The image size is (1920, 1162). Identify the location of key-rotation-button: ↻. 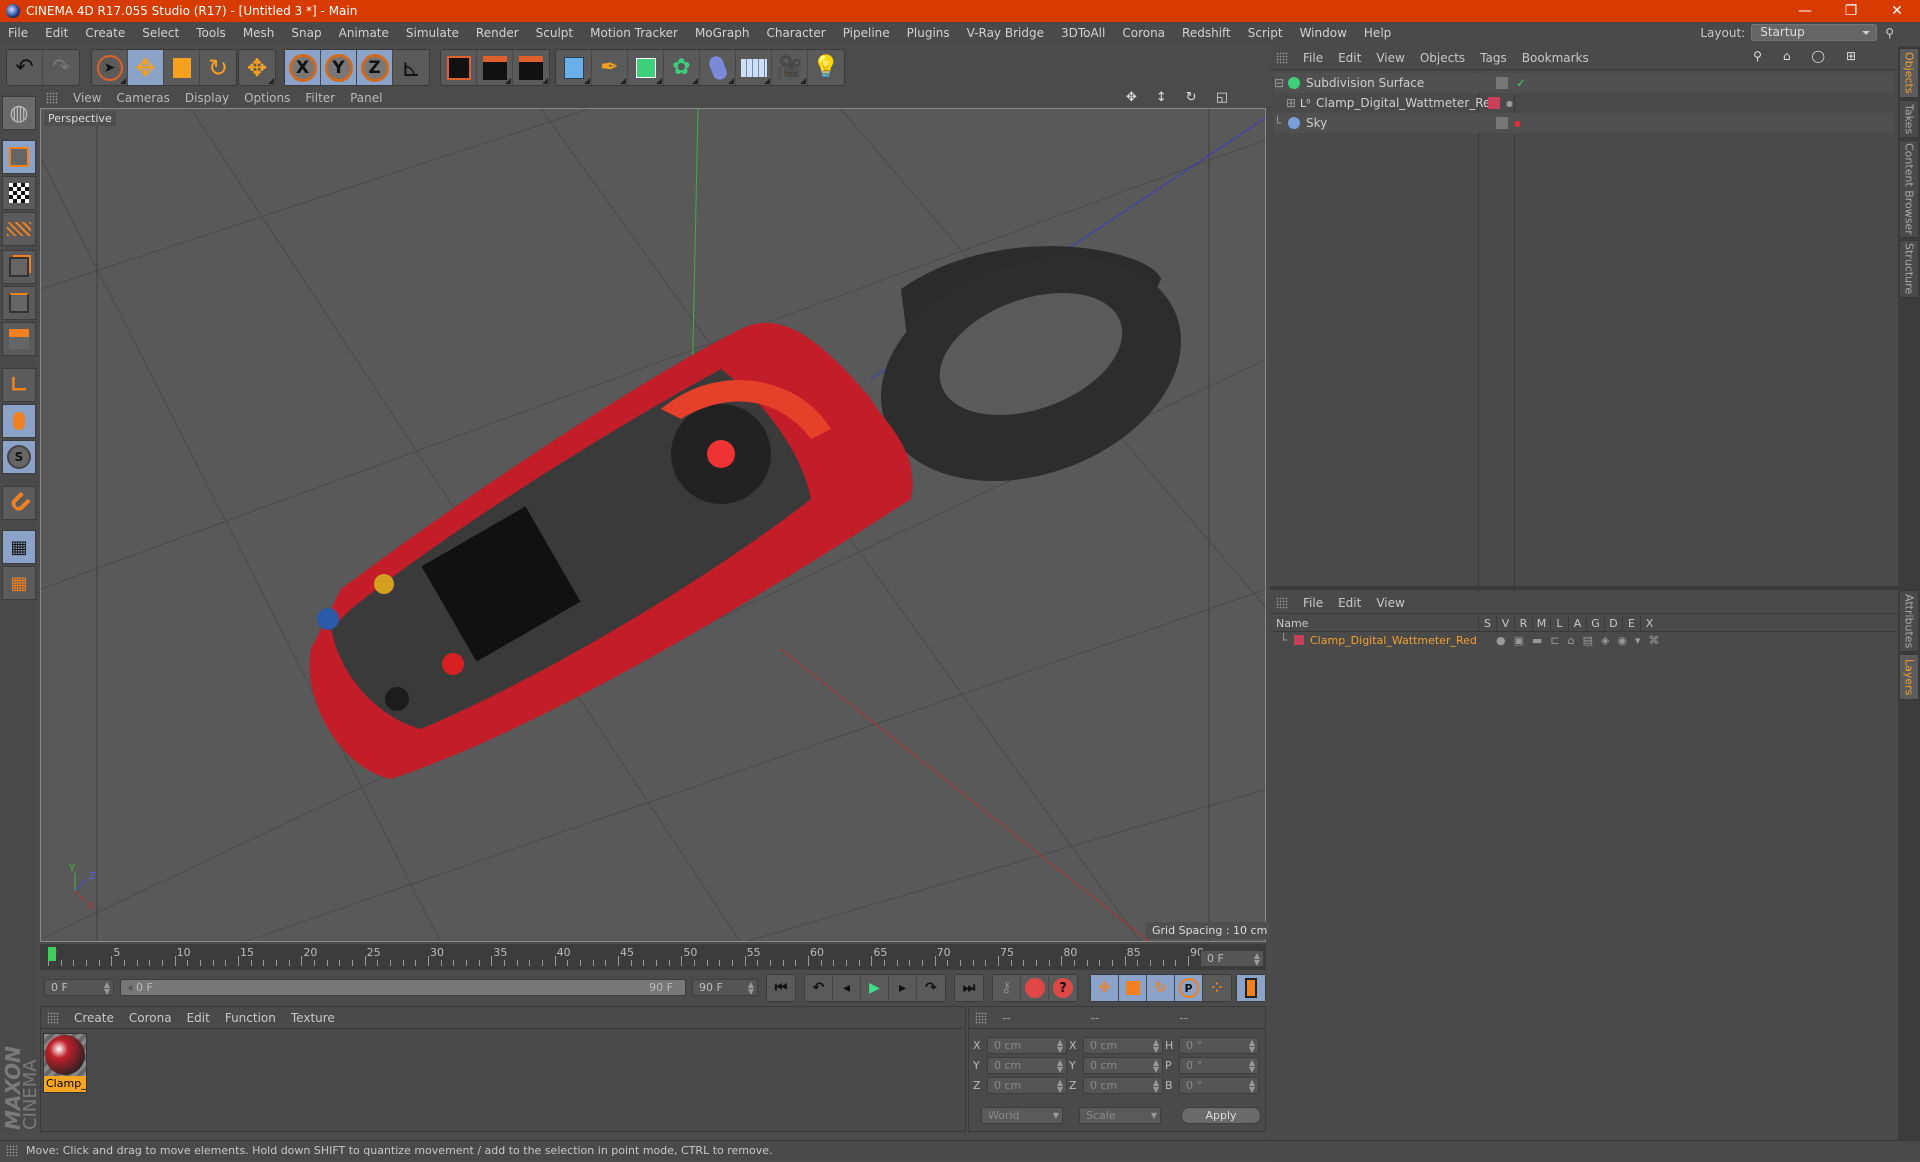
(1161, 988).